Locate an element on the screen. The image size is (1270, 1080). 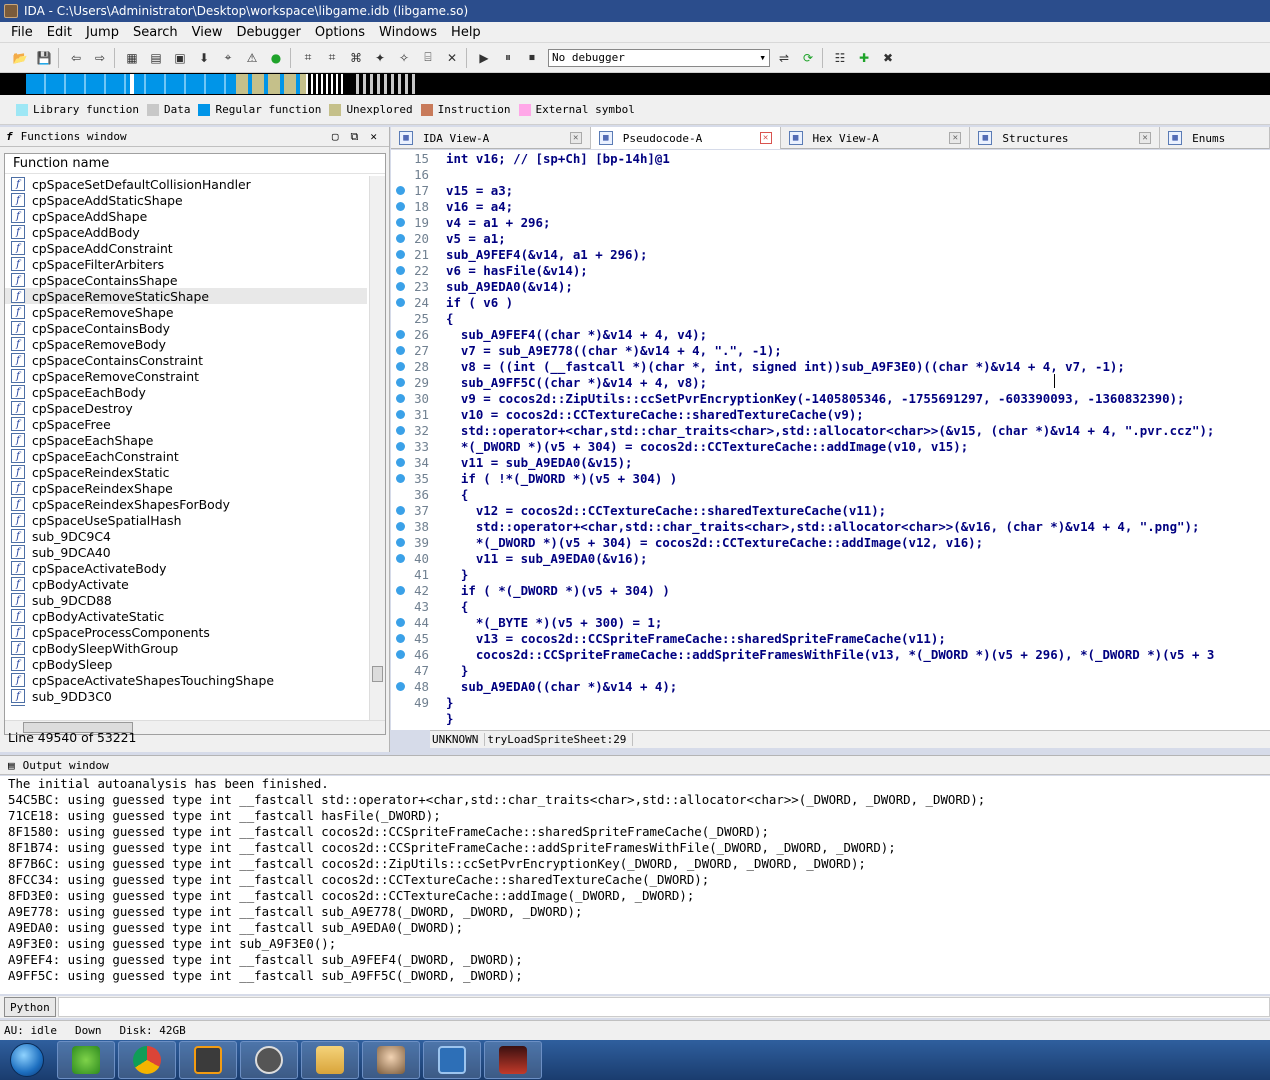
function-row: f cpSpaceReindexShape is located at coordinates (186, 488).